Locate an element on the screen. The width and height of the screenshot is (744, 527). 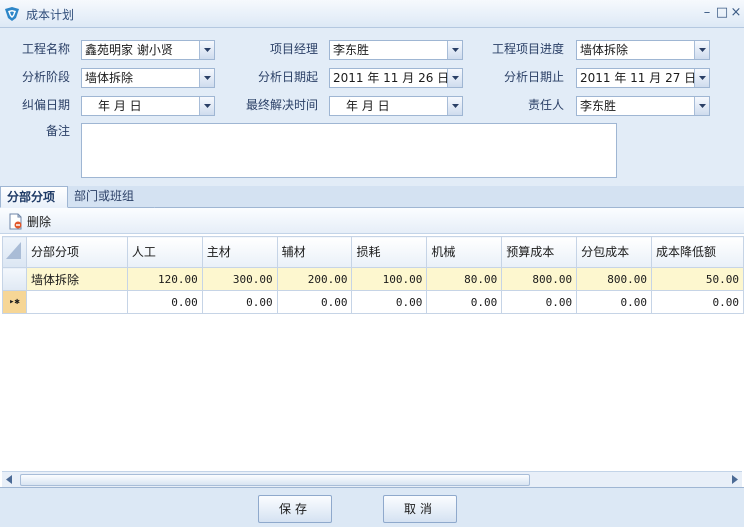
correction-date-value: 年 月 日 is located at coordinates (120, 106).